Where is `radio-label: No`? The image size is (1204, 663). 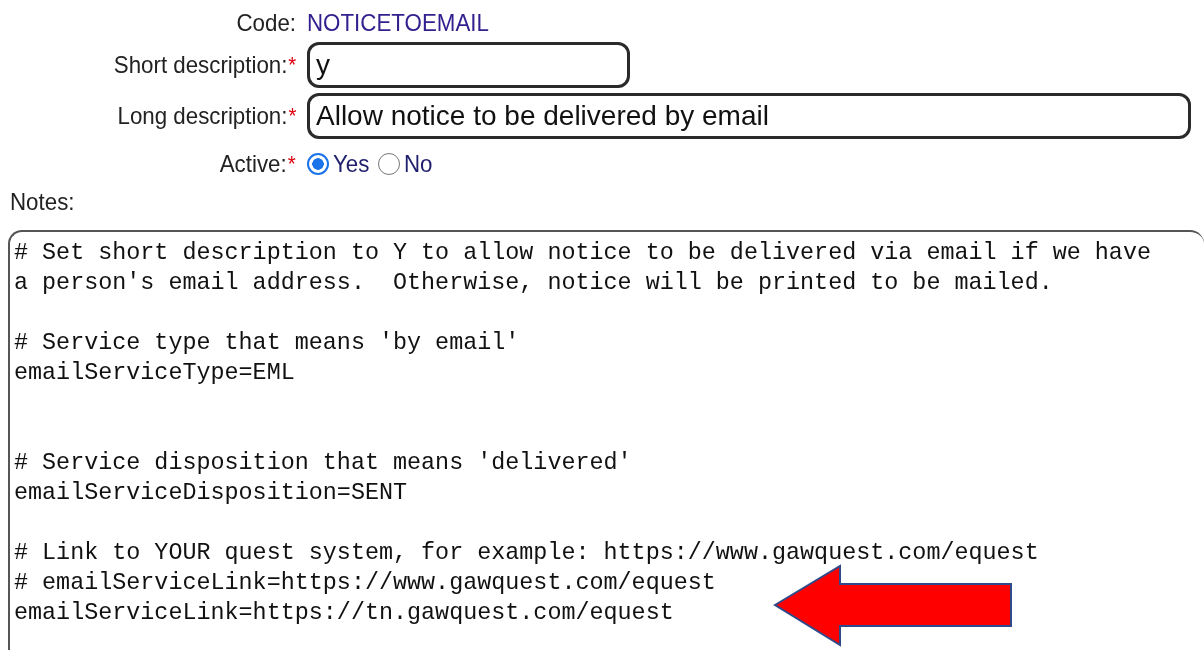
radio-label: No is located at coordinates (418, 164).